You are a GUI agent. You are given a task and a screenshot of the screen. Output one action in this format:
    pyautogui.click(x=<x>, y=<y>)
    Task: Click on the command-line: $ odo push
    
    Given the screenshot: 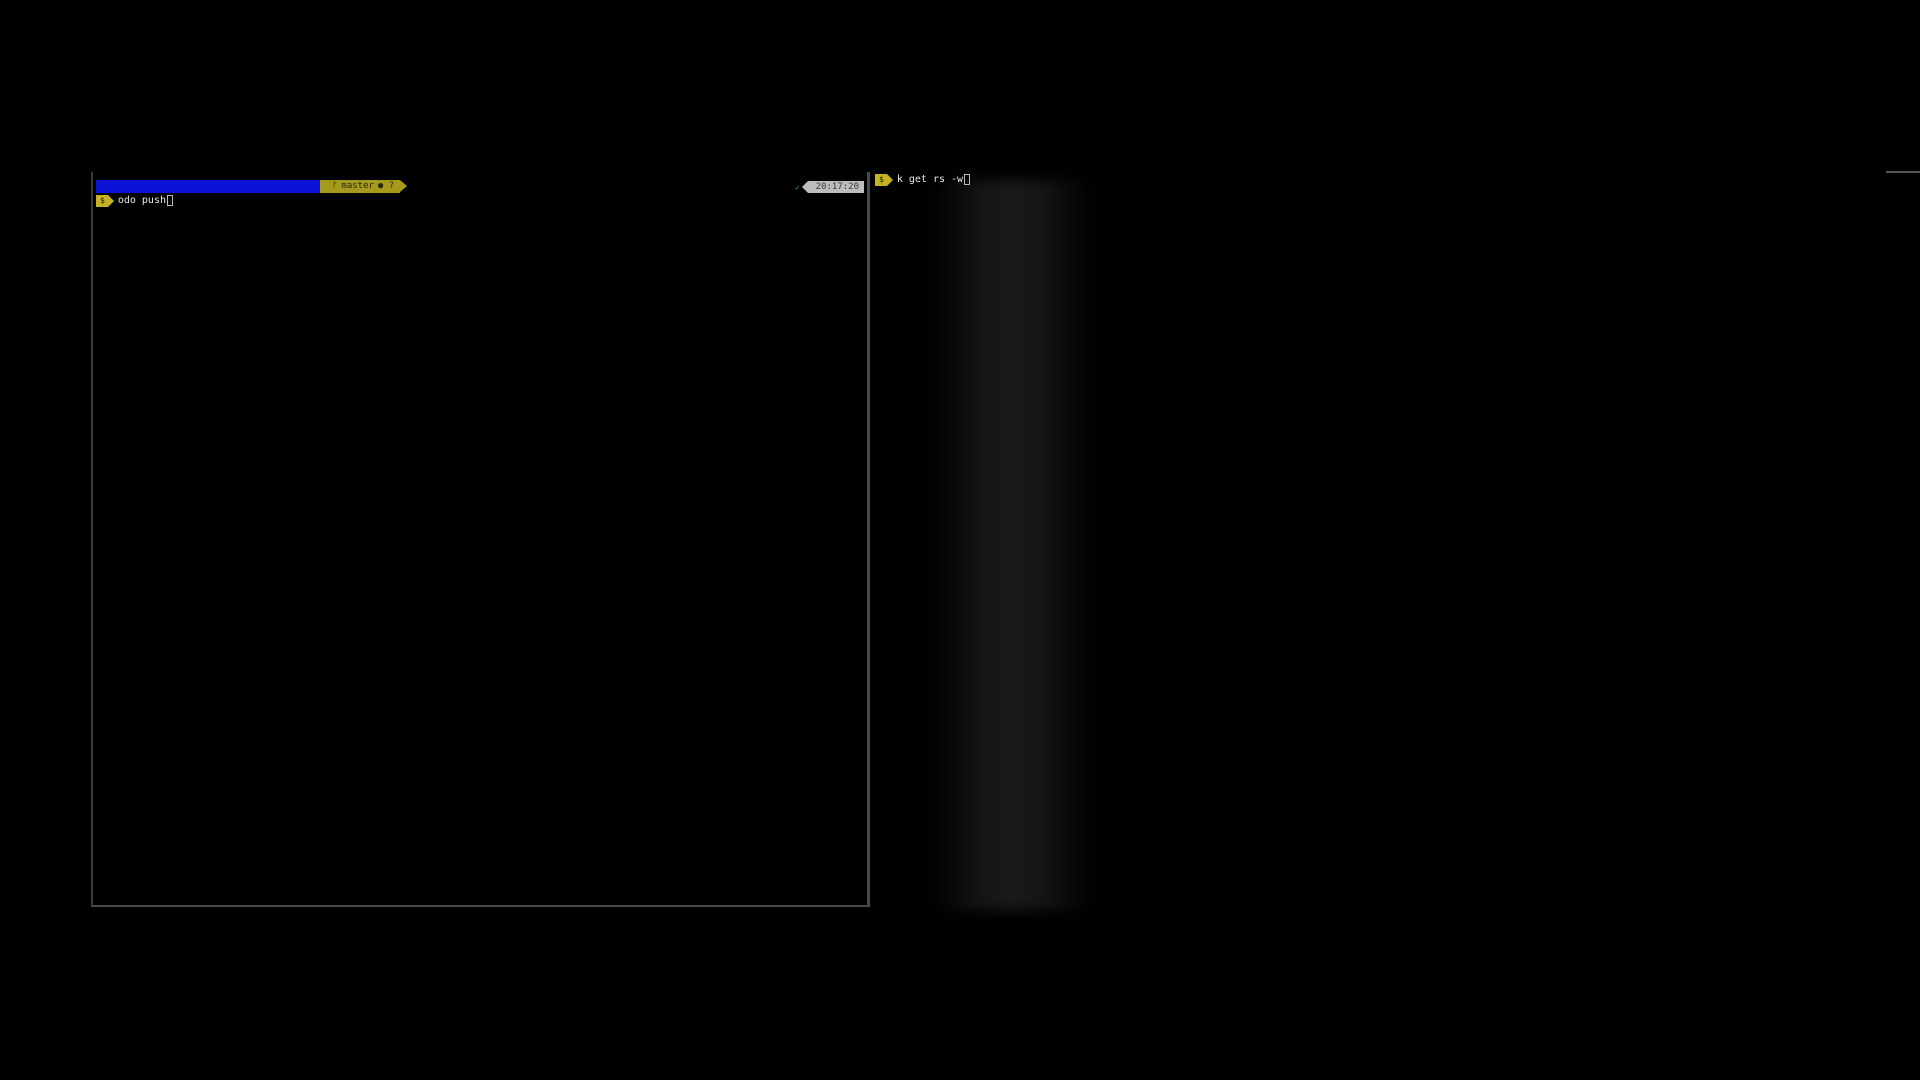 What is the action you would take?
    pyautogui.click(x=134, y=200)
    